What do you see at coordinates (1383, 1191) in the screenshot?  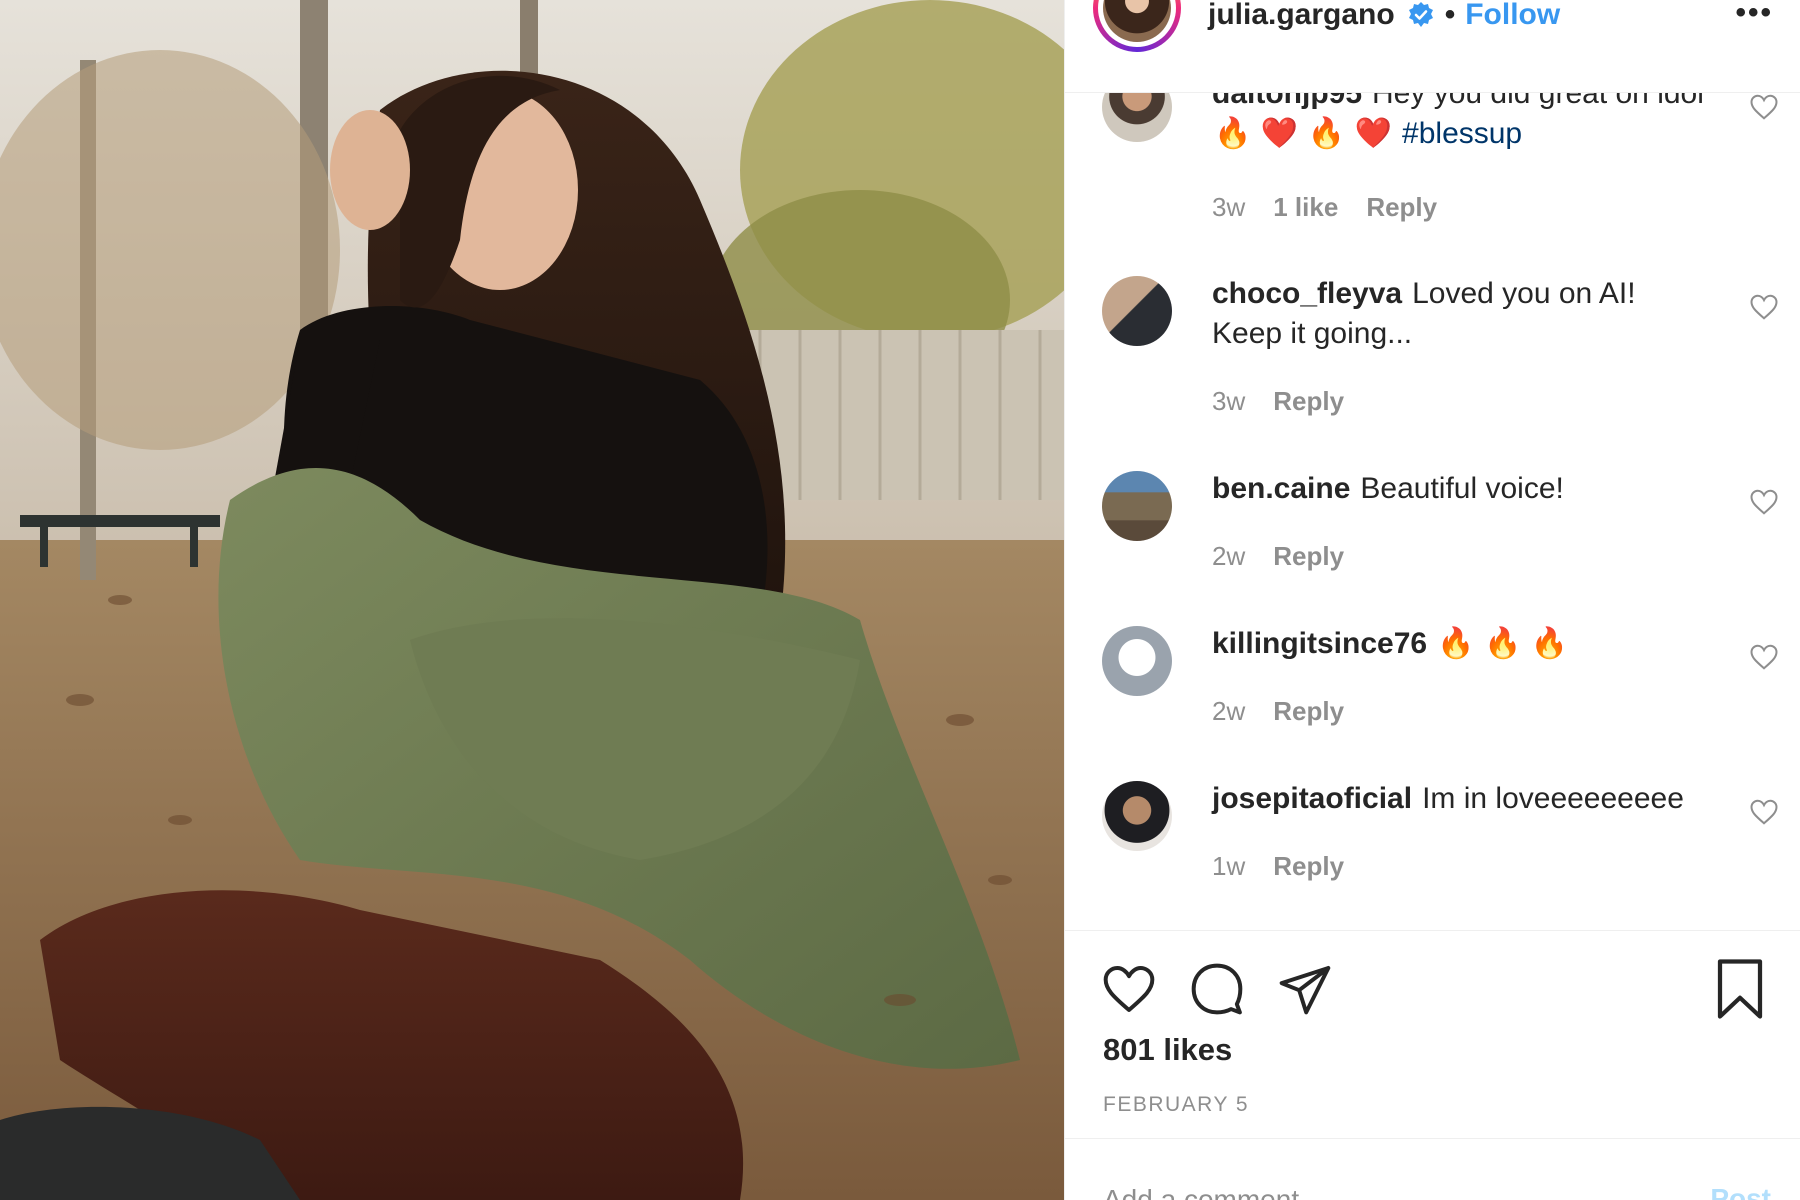 I see `add-comment-input` at bounding box center [1383, 1191].